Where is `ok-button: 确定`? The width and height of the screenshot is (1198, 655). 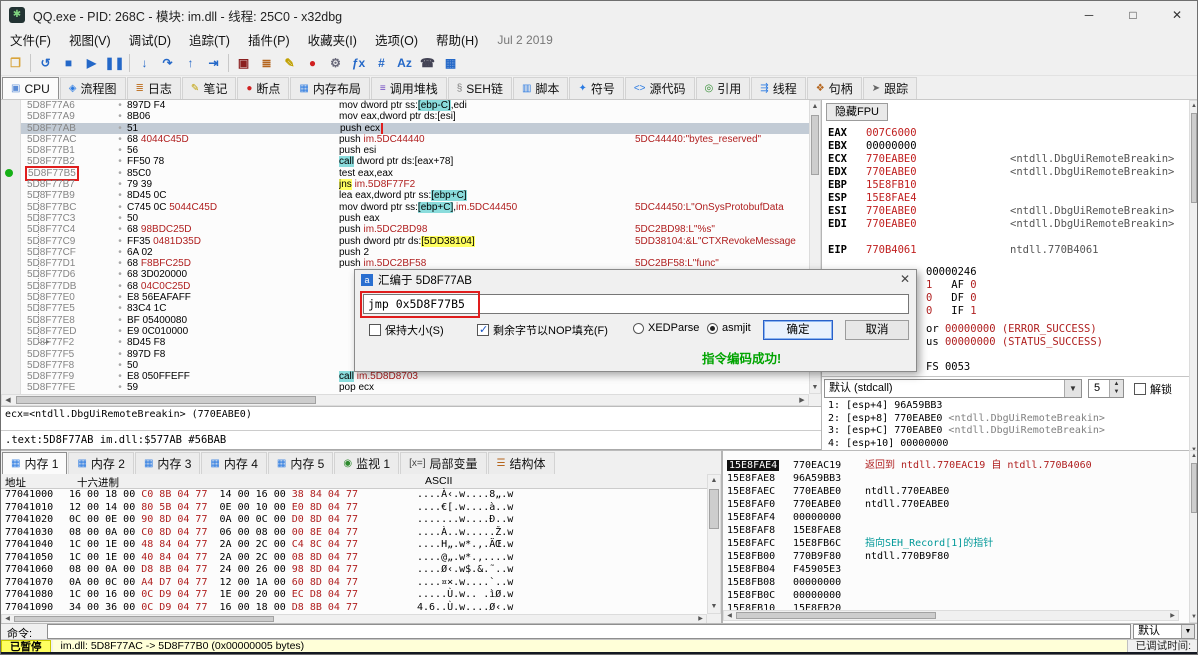 ok-button: 确定 is located at coordinates (798, 330).